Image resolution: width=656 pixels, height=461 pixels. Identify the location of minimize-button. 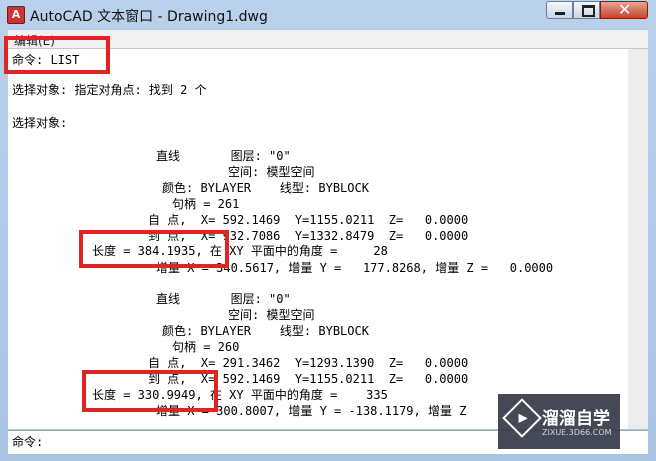
(559, 10).